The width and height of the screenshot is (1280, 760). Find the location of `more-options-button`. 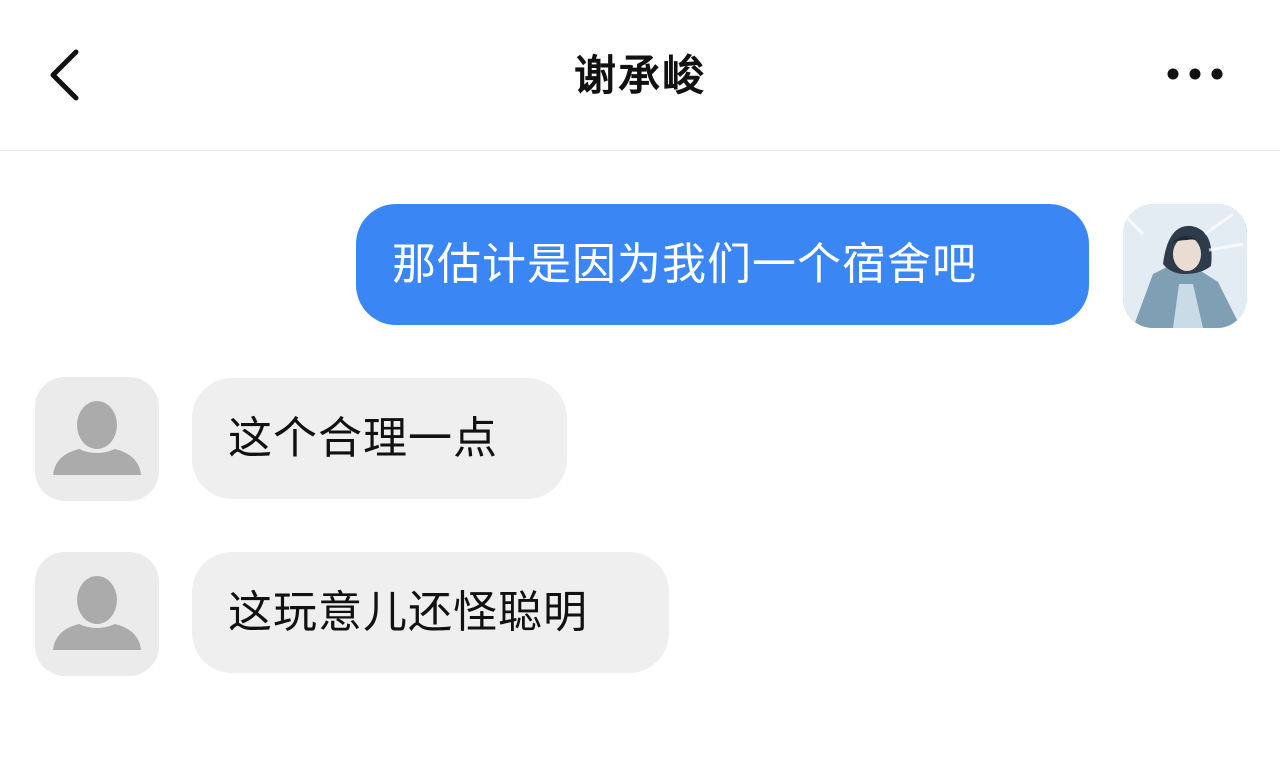

more-options-button is located at coordinates (1195, 74).